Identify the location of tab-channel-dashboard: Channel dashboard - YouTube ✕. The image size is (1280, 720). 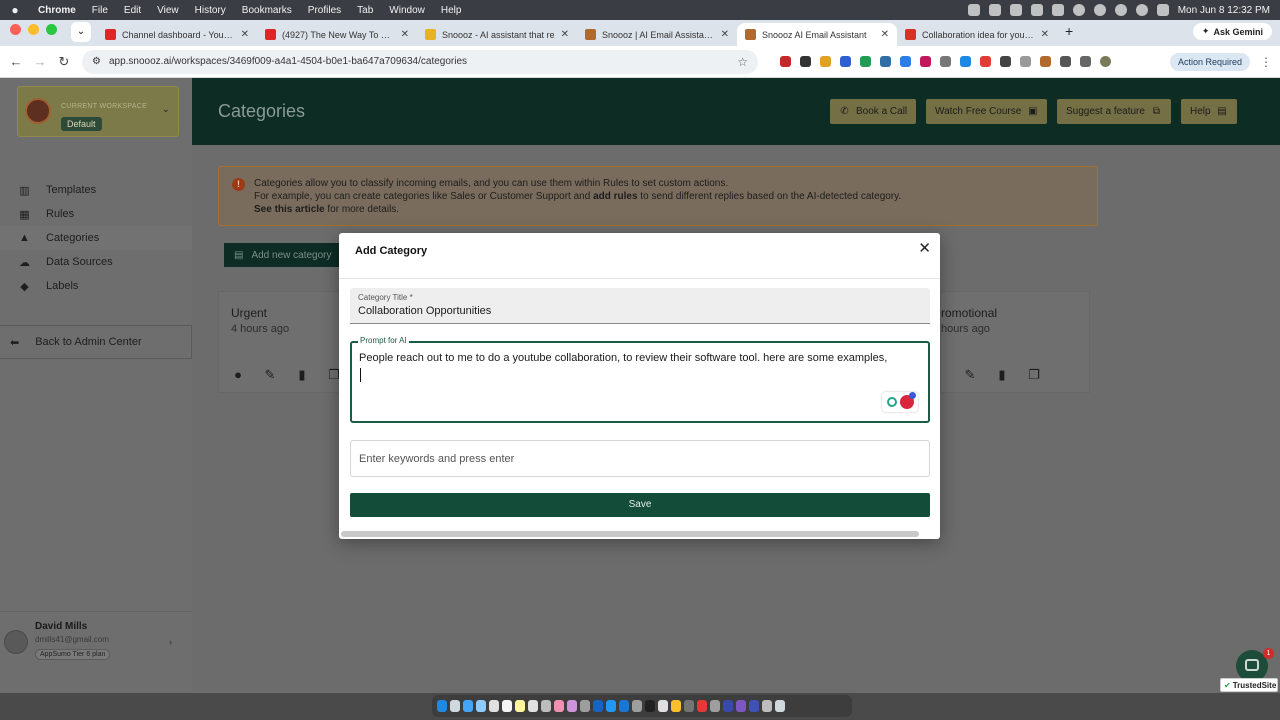
(177, 34).